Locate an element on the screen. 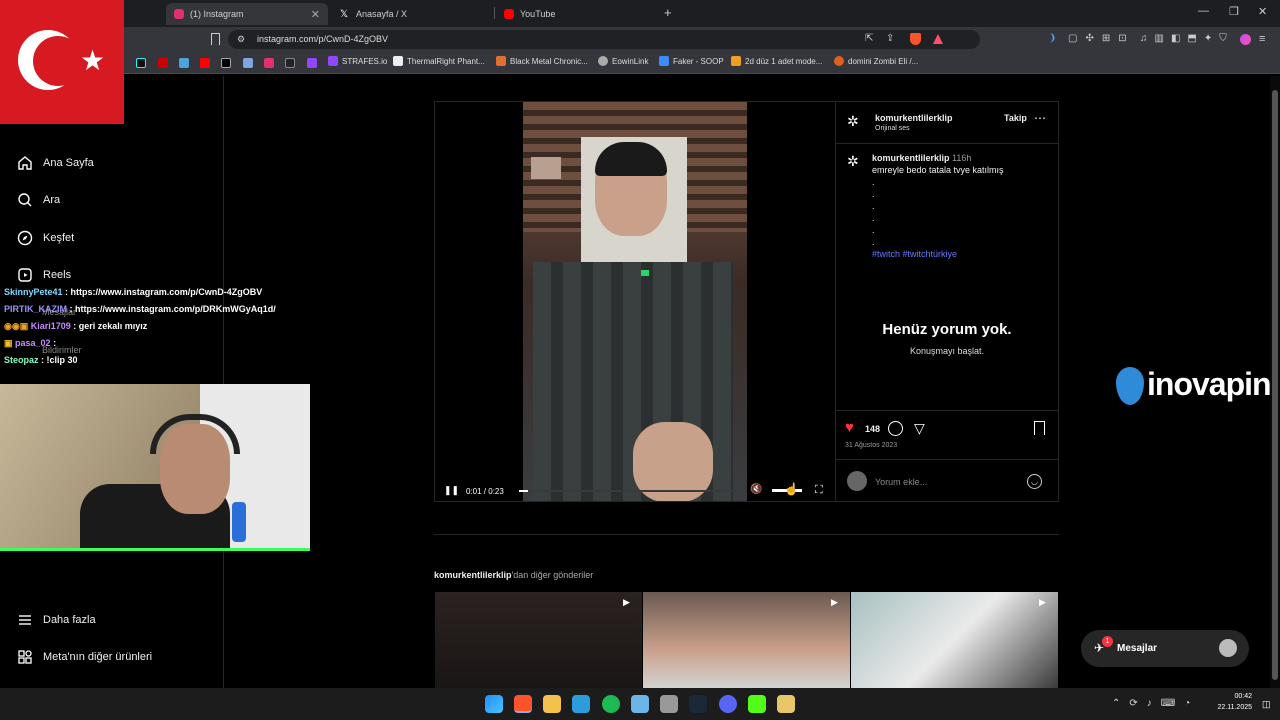 Image resolution: width=1280 pixels, height=720 pixels. bookmark-0: STRAFES.io is located at coordinates (357, 61).